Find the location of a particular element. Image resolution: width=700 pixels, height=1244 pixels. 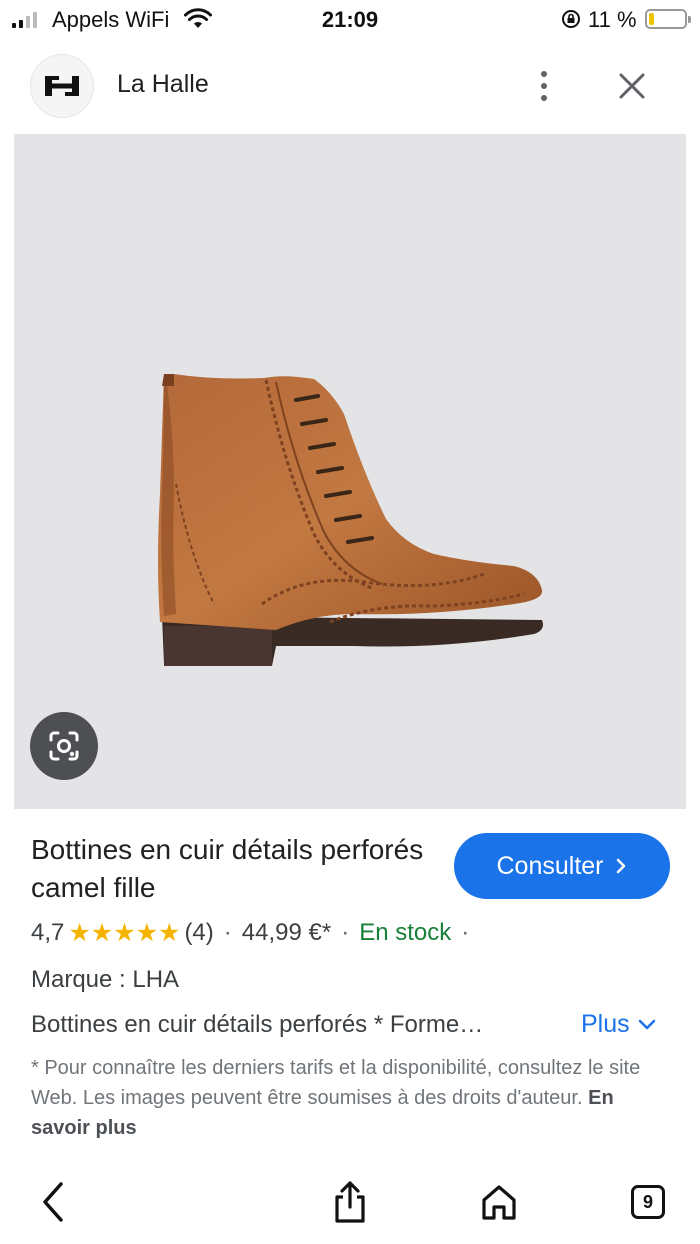

brand-label: Marque : LHA is located at coordinates (105, 979).